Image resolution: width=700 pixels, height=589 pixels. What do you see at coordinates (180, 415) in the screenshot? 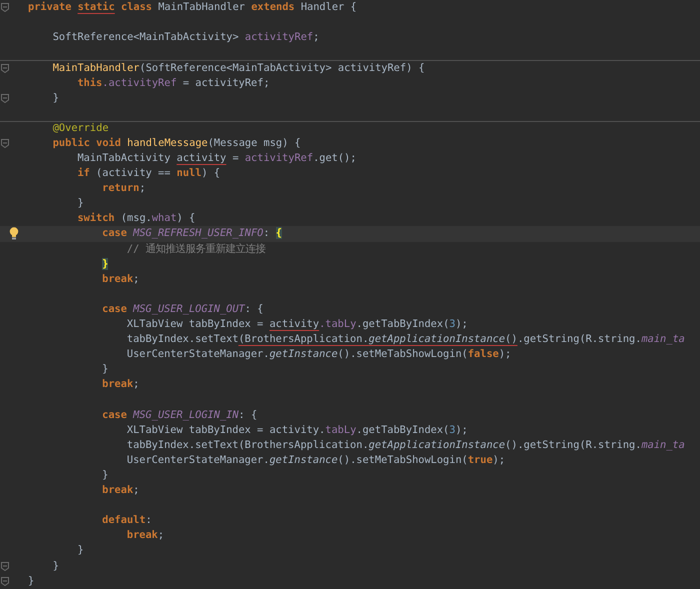
I see `code-line: case MSG_USER_LOGIN_IN: {` at bounding box center [180, 415].